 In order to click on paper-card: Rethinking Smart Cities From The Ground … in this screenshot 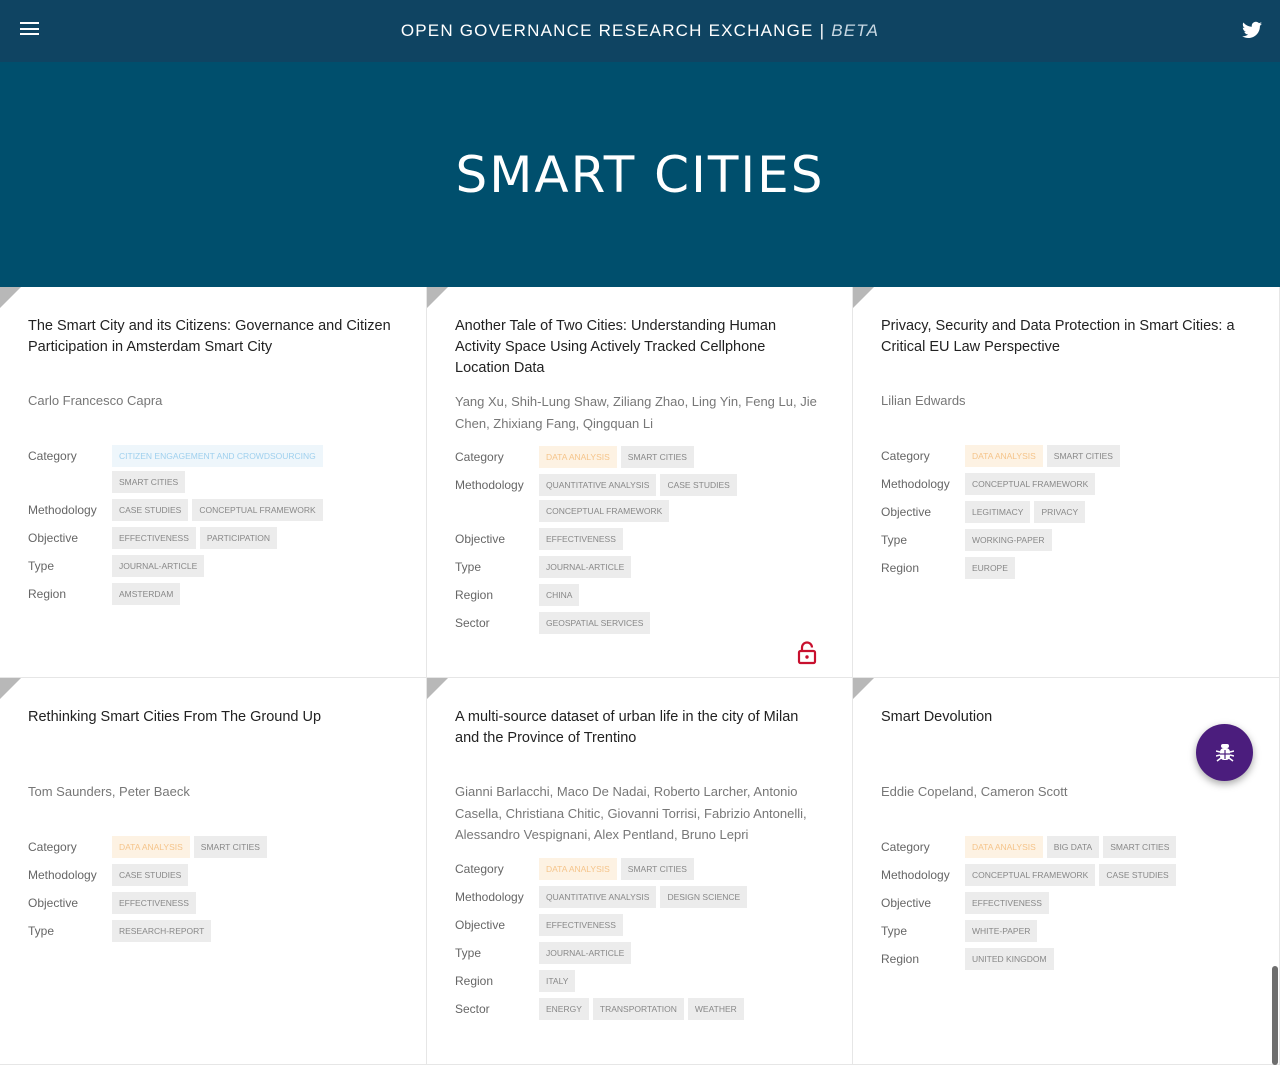, I will do `click(213, 871)`.